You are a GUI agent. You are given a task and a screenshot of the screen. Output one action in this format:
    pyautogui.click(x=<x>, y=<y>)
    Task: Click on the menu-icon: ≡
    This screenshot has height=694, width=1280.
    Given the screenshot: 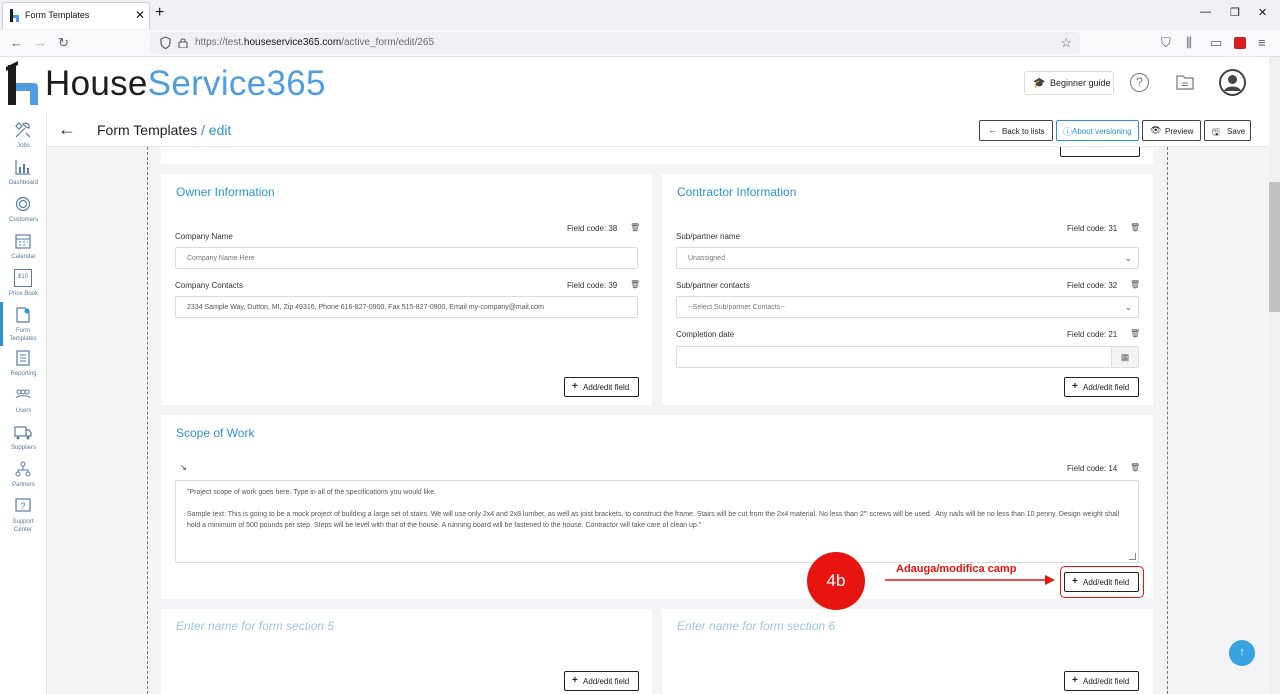 What is the action you would take?
    pyautogui.click(x=1262, y=42)
    